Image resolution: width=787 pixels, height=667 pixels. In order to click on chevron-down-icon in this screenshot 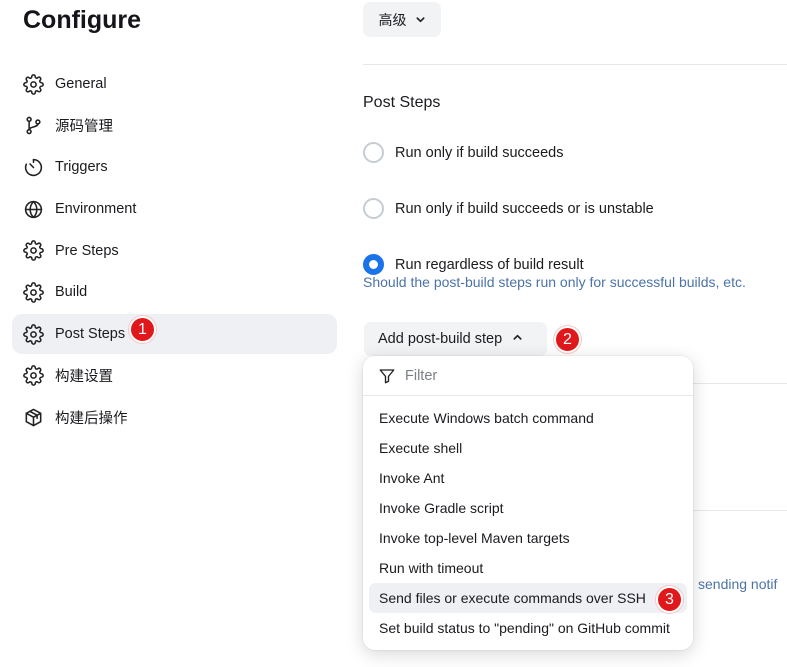, I will do `click(420, 20)`.